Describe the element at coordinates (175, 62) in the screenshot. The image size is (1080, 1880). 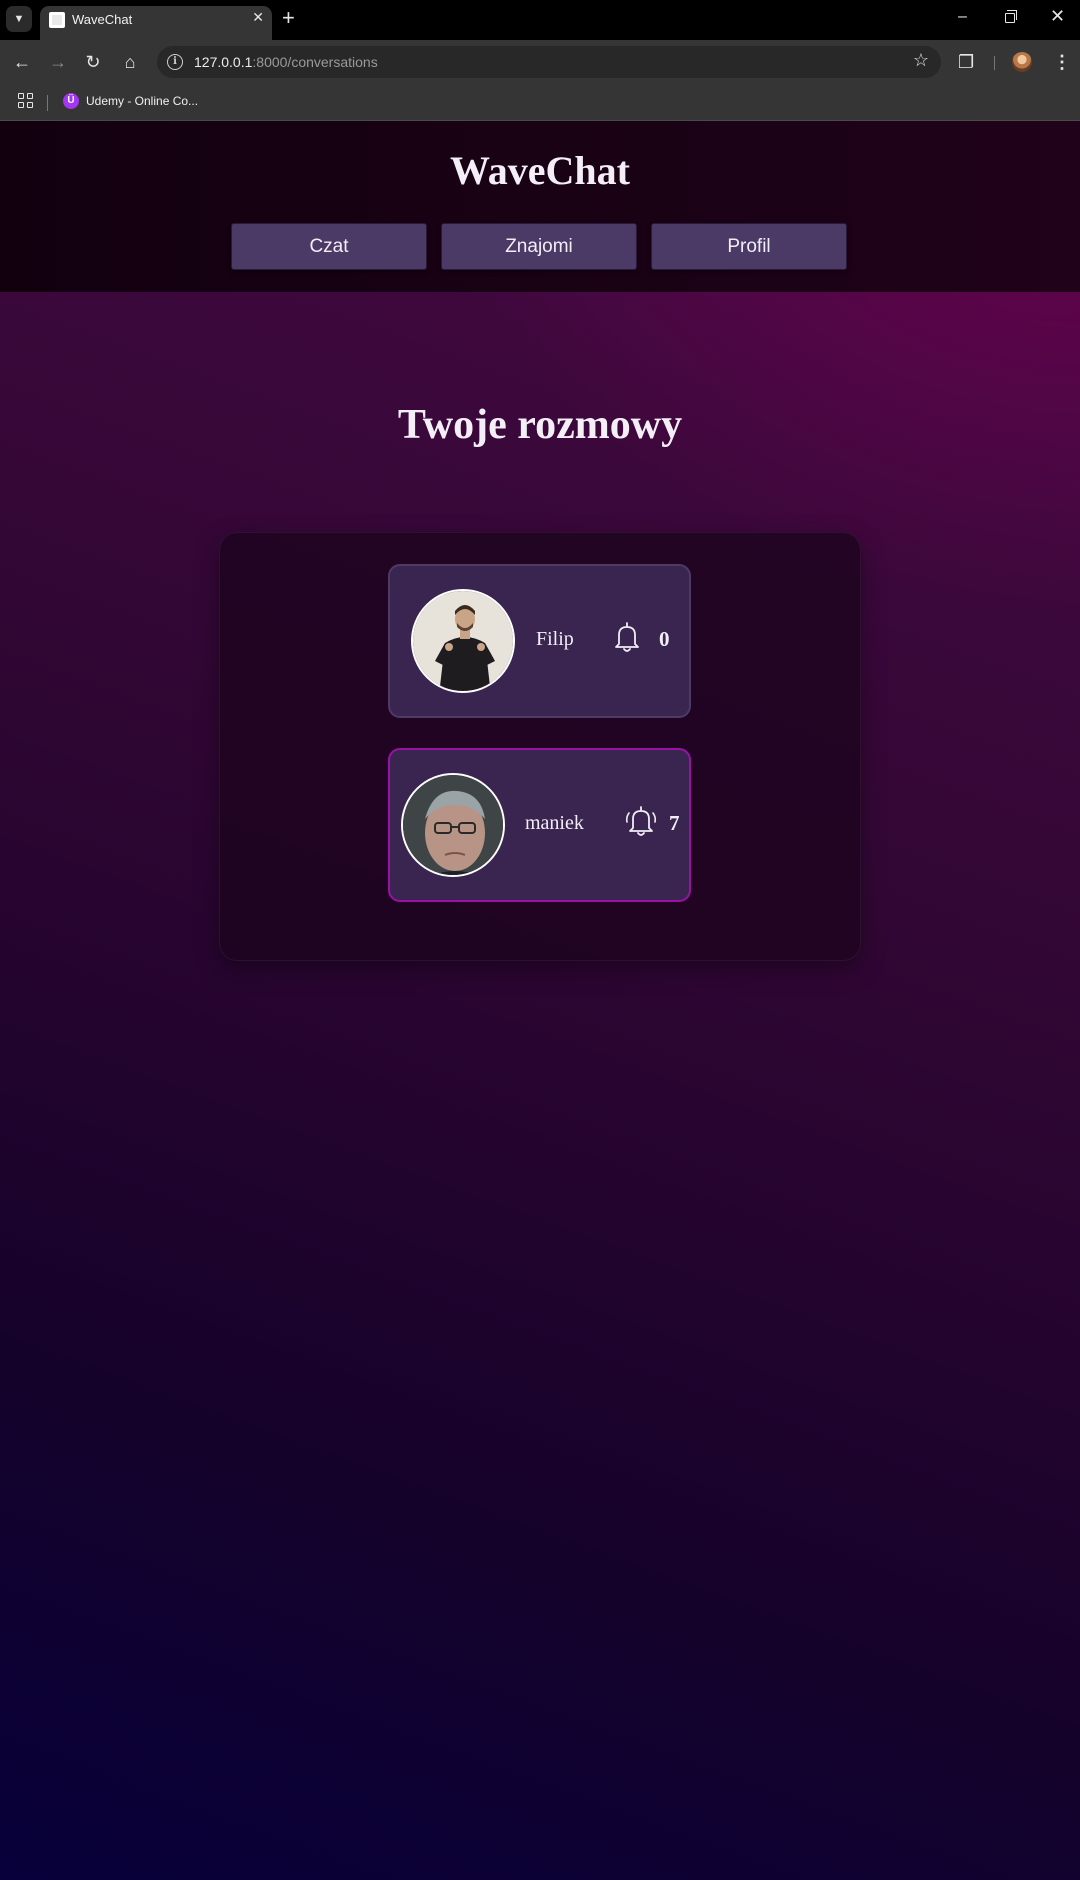
I see `site-info-icon: i` at that location.